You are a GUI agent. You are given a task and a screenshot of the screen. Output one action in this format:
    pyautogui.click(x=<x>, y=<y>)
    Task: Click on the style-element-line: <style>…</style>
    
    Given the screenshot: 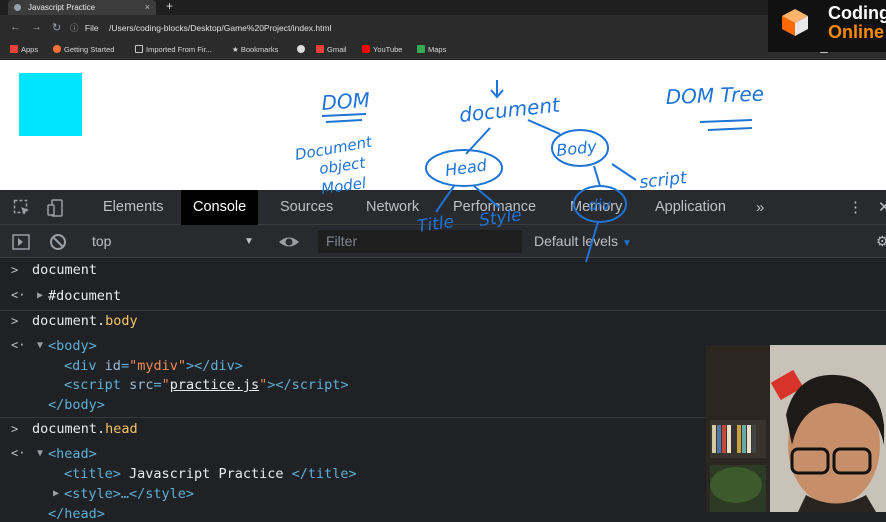 What is the action you would take?
    pyautogui.click(x=129, y=494)
    